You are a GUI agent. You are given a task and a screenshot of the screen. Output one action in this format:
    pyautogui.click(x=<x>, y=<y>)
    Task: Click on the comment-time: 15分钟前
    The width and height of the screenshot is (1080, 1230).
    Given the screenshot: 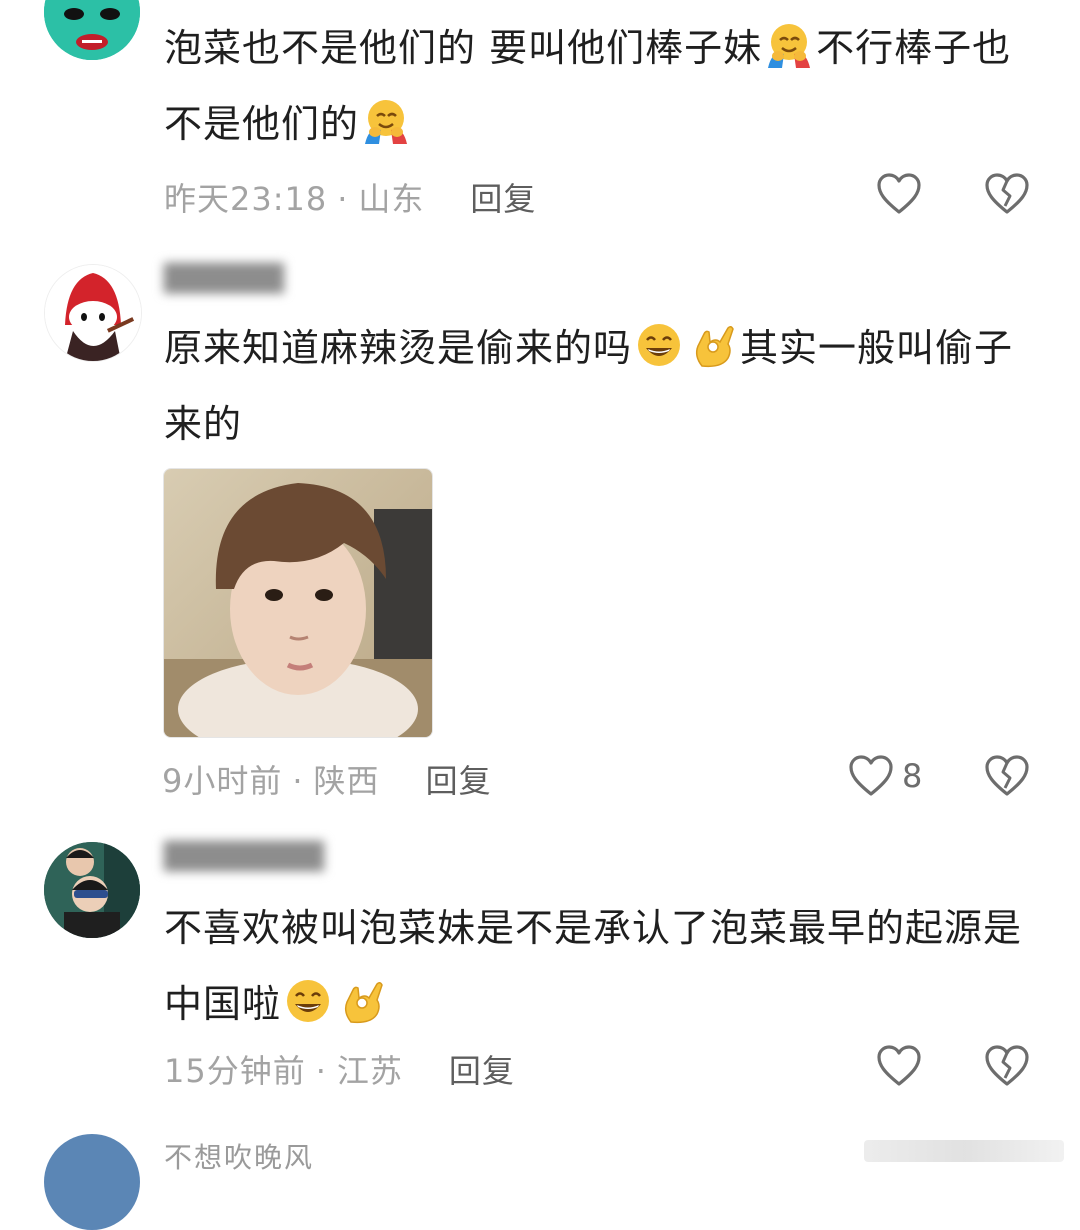 What is the action you would take?
    pyautogui.click(x=235, y=1071)
    